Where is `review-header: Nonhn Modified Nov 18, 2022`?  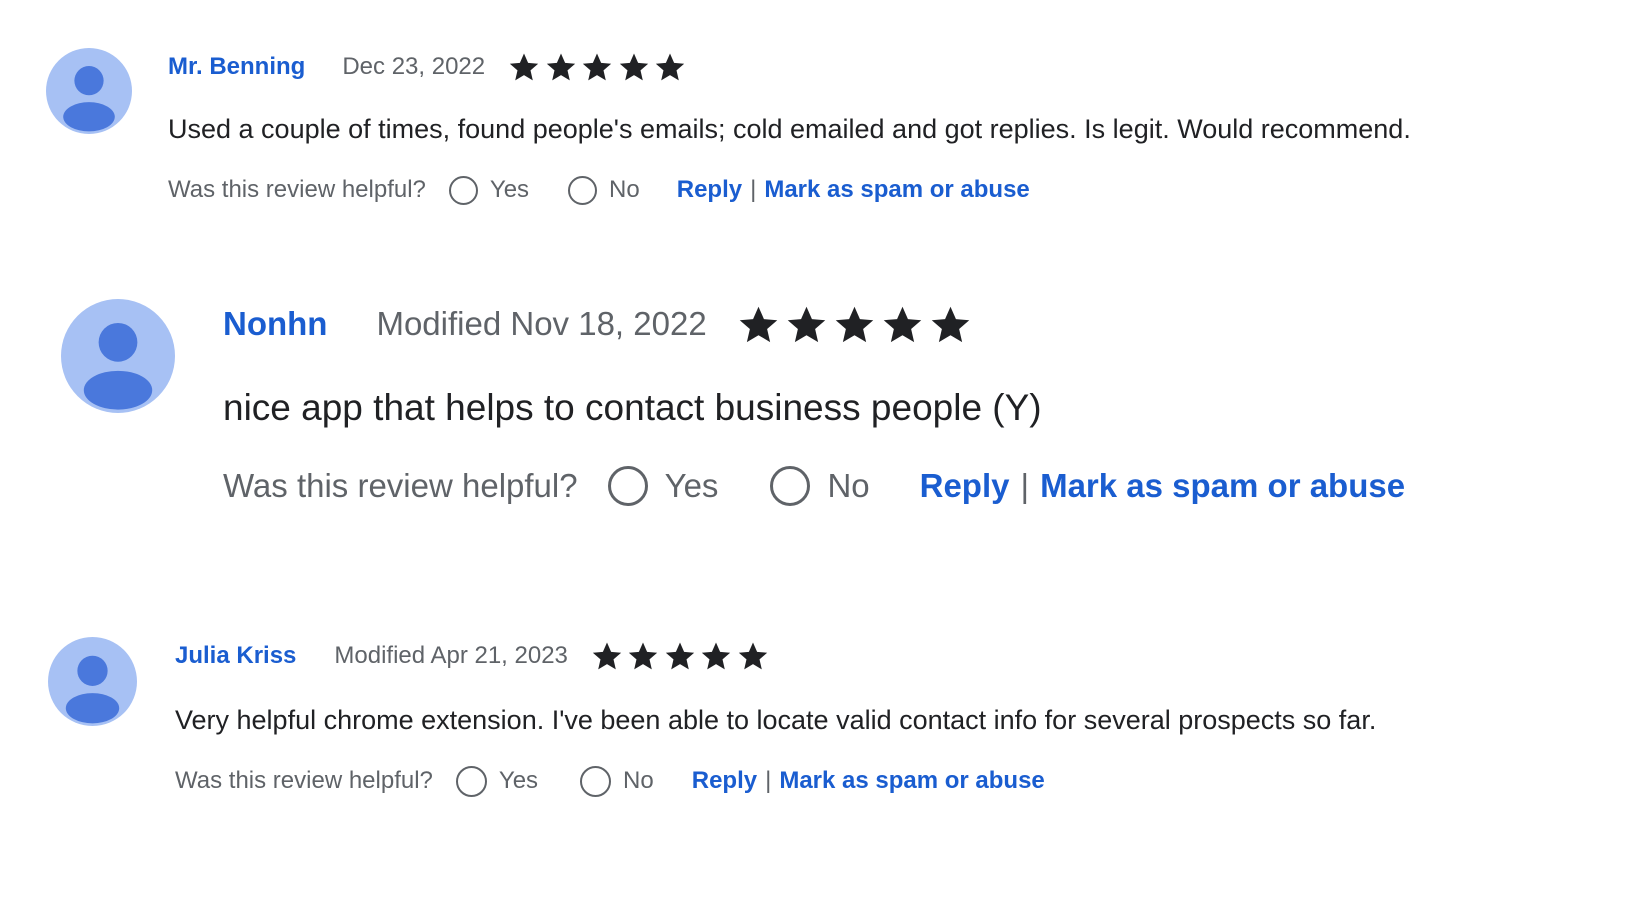 review-header: Nonhn Modified Nov 18, 2022 is located at coordinates (599, 324).